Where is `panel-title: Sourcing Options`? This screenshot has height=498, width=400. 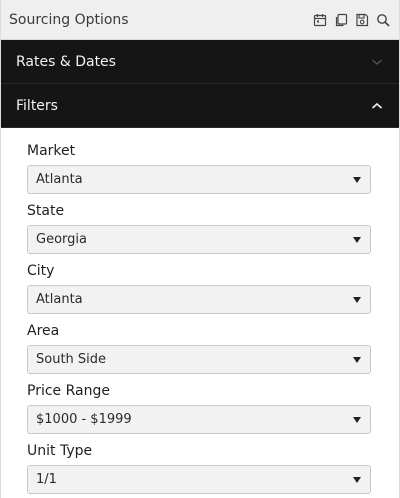 panel-title: Sourcing Options is located at coordinates (69, 19).